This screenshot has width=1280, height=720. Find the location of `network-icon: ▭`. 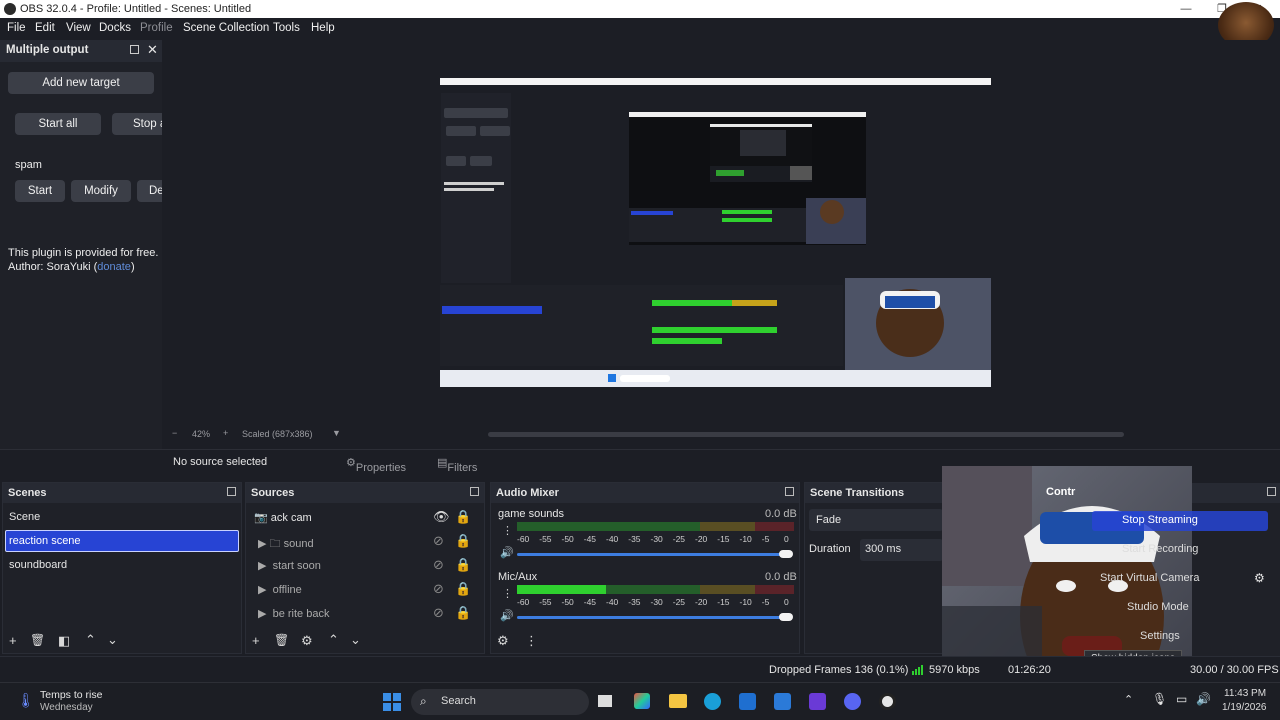

network-icon: ▭ is located at coordinates (1181, 699).